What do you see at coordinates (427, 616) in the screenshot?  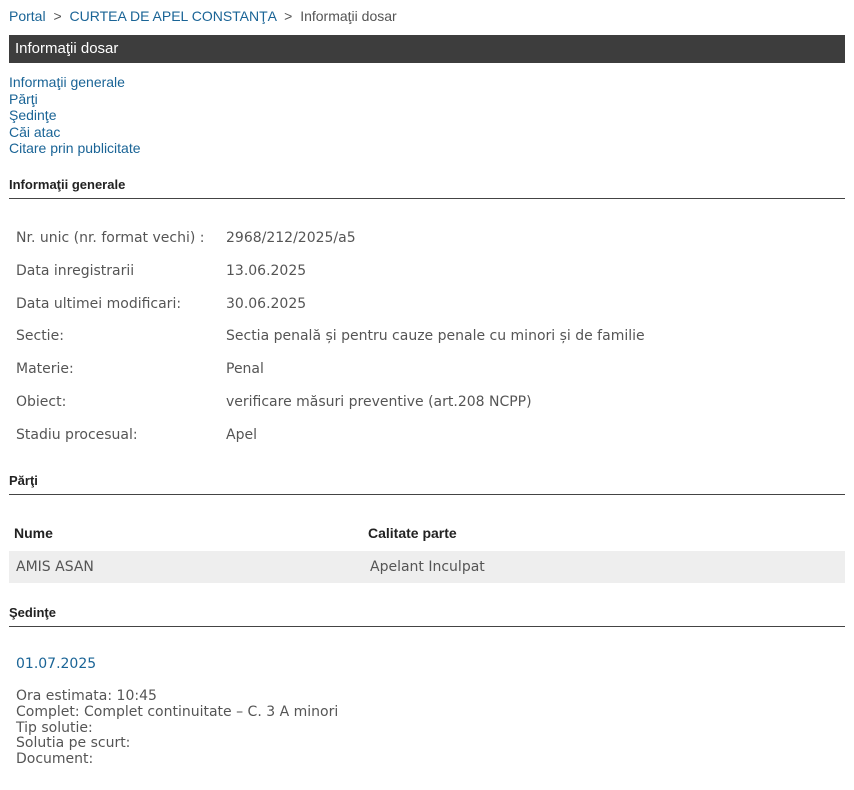 I see `section-heading-sedinte: Şedinţe` at bounding box center [427, 616].